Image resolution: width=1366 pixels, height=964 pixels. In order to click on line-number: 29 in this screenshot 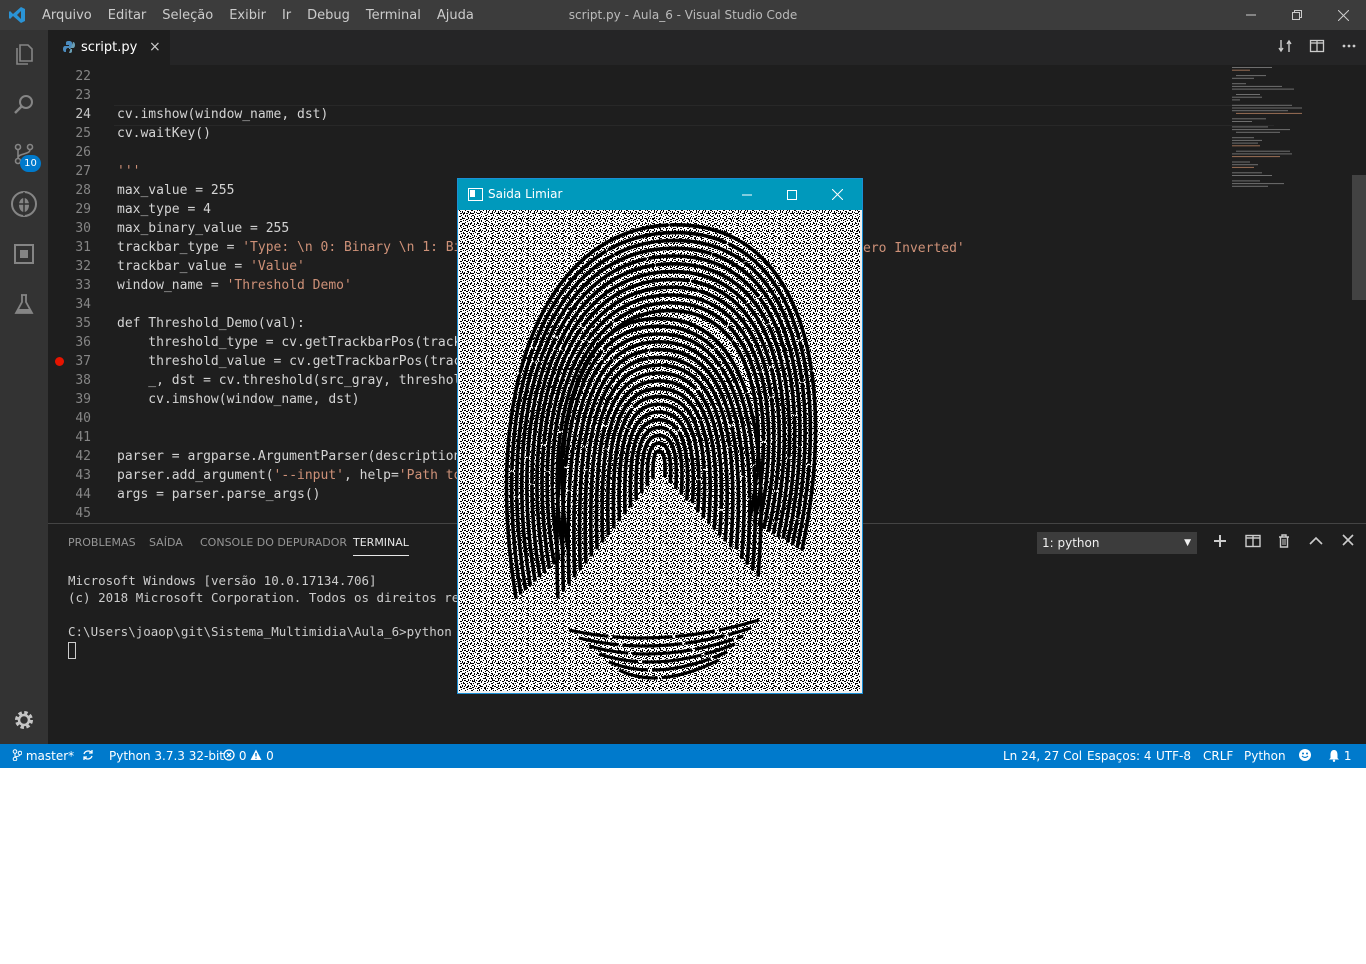, I will do `click(83, 209)`.